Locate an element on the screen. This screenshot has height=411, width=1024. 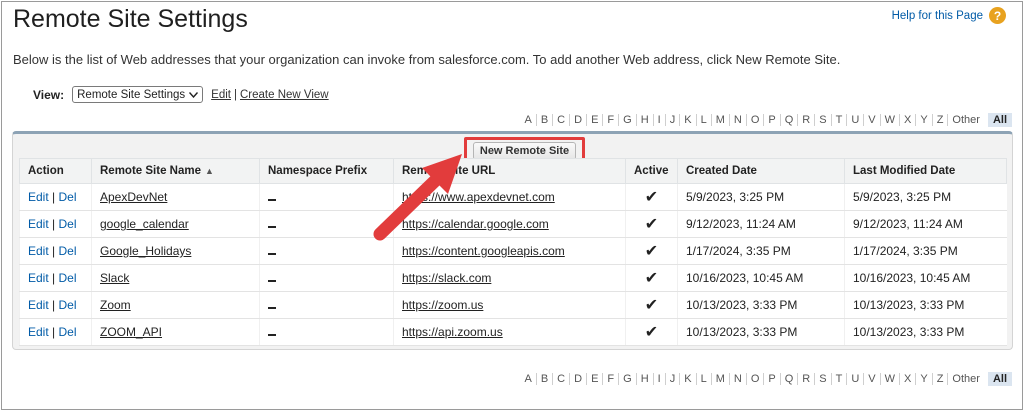
remote-site-url-link: https://www.apexdevnet.com is located at coordinates (478, 197).